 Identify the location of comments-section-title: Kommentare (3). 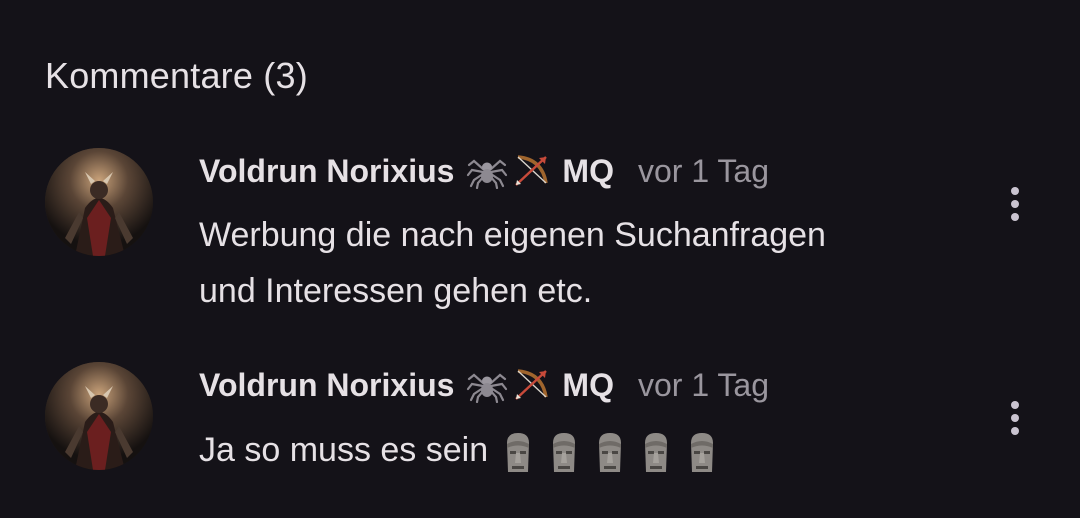
(176, 75).